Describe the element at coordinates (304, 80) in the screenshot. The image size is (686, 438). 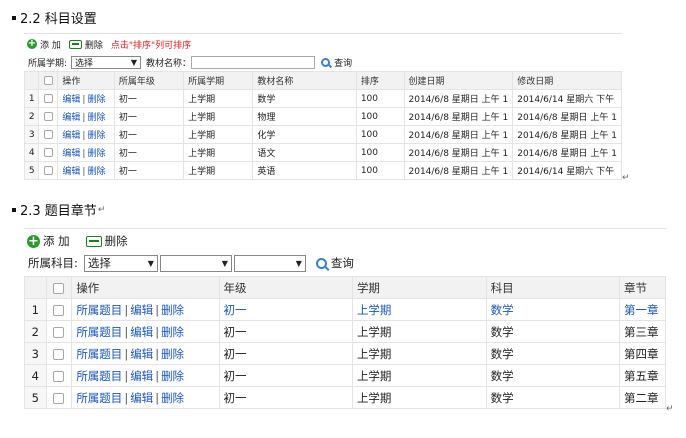
I see `column-header-textbook: 教材名称` at that location.